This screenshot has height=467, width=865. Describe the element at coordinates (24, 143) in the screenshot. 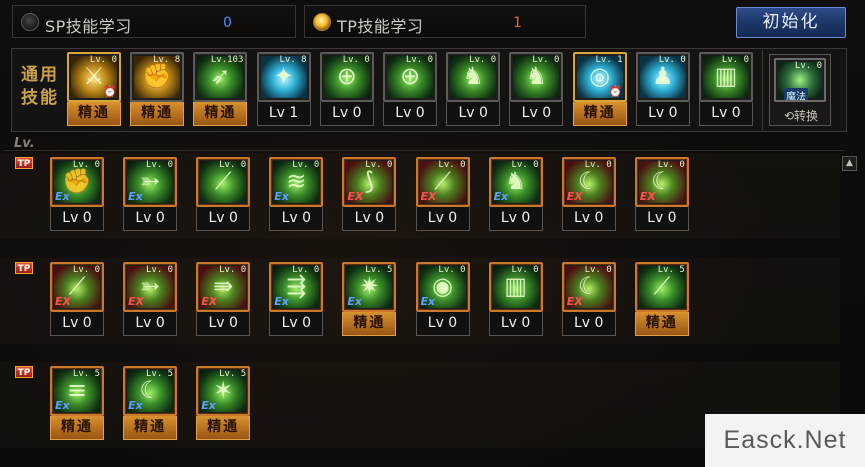

I see `level-header-label: Lv.` at that location.